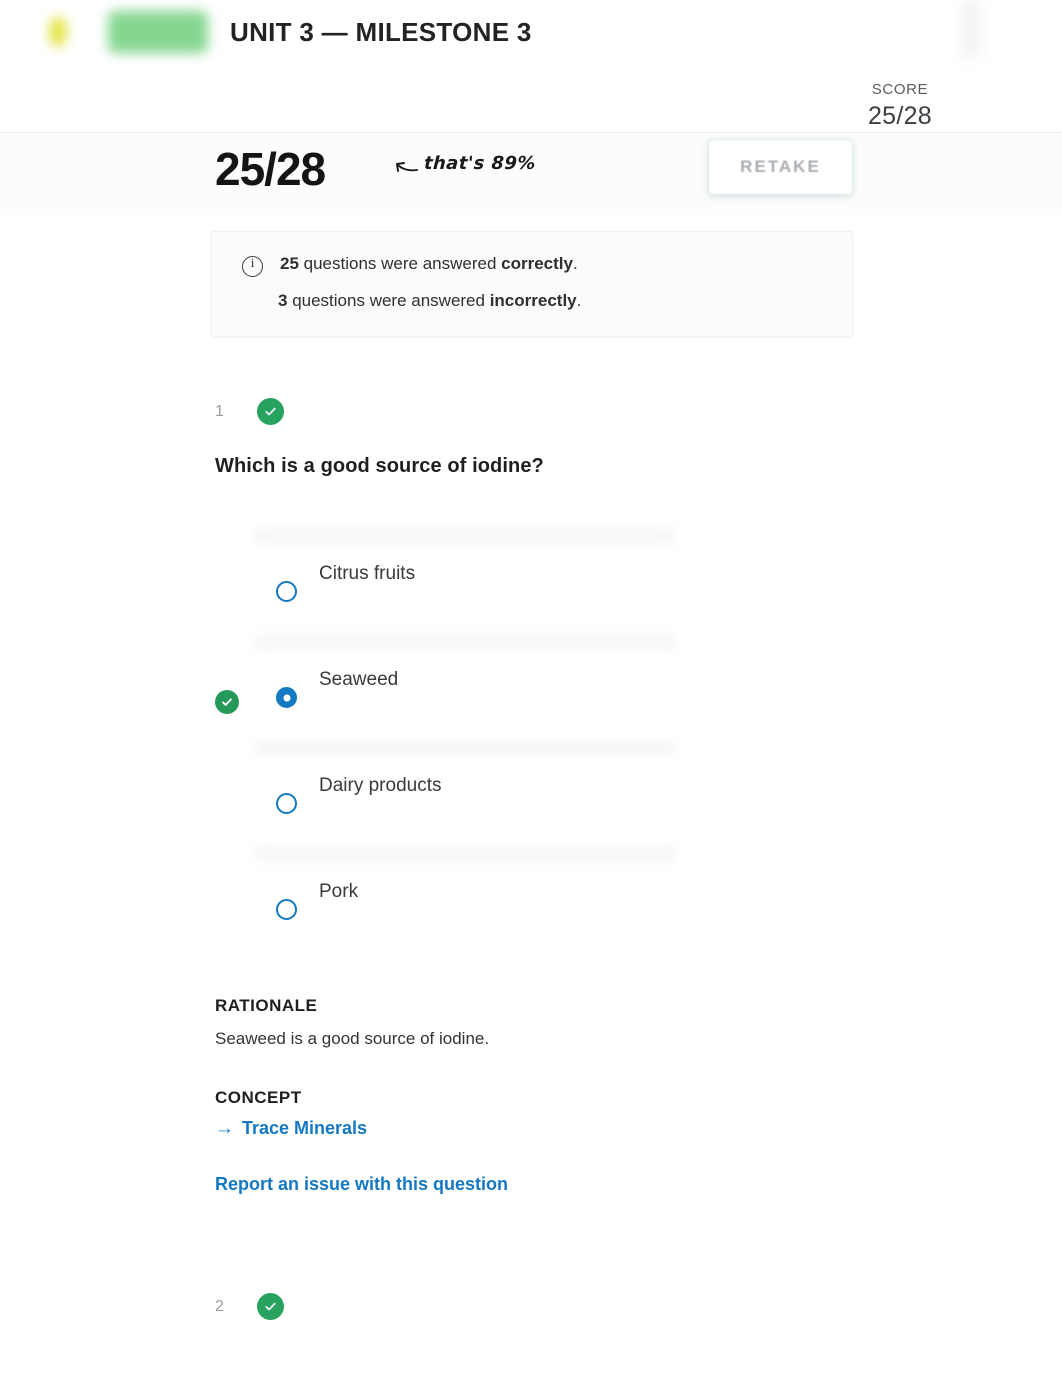 The width and height of the screenshot is (1062, 1377). What do you see at coordinates (266, 1005) in the screenshot?
I see `rationale-heading: RATIONALE` at bounding box center [266, 1005].